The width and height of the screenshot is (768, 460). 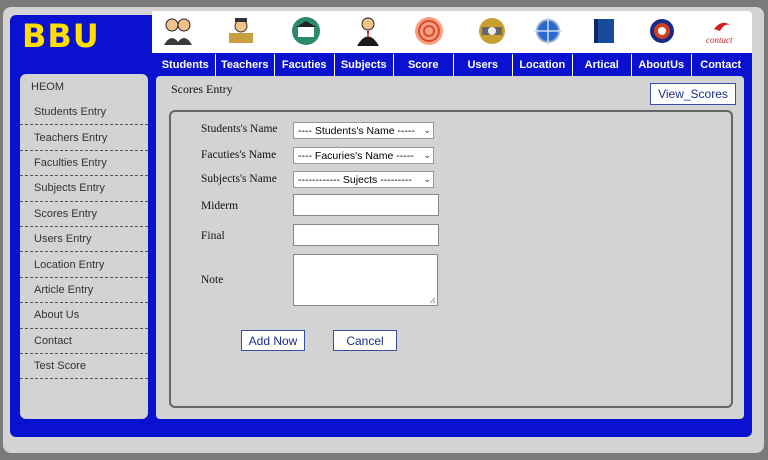 What do you see at coordinates (213, 236) in the screenshot?
I see `final-label: Final` at bounding box center [213, 236].